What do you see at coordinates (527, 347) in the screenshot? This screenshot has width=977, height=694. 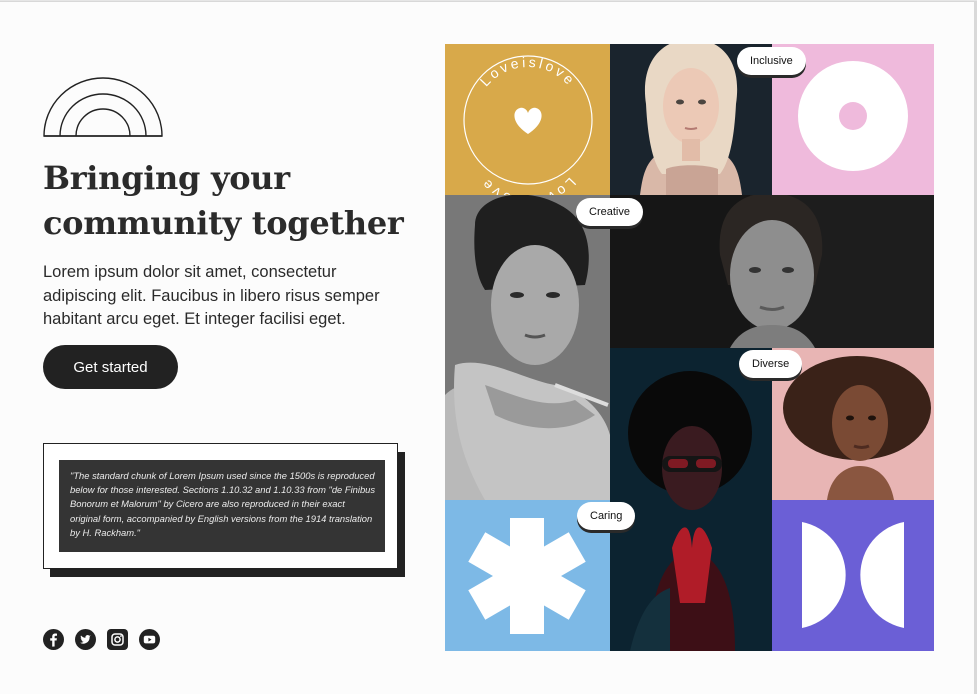 I see `portrait-photo-creative` at bounding box center [527, 347].